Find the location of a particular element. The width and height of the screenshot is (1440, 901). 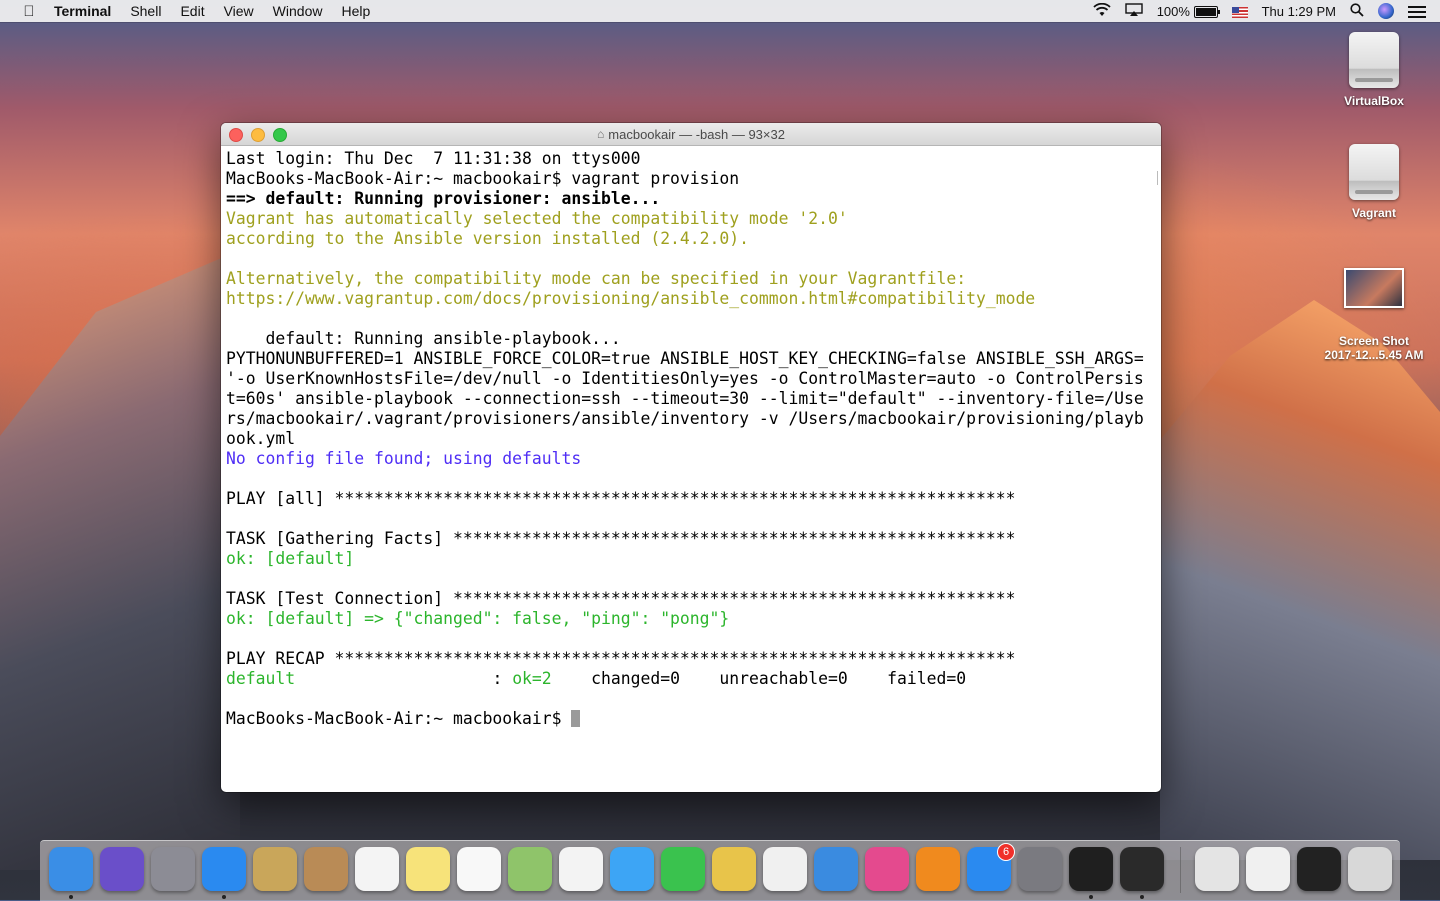

reminders-icon is located at coordinates (479, 869).